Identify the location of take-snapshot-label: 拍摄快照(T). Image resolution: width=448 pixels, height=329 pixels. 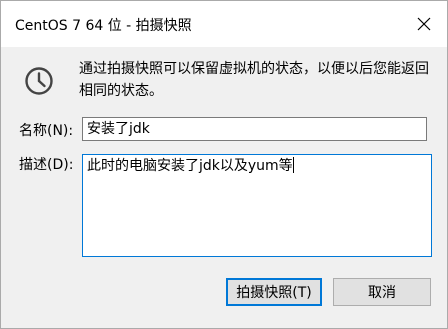
(274, 293).